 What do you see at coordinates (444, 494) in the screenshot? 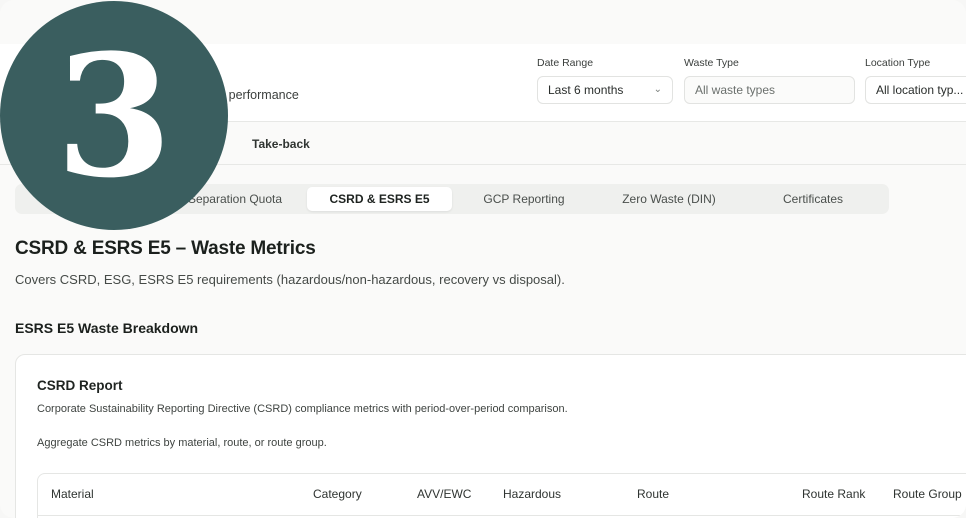
I see `column-header-avv-ewc: AVV/EWC` at bounding box center [444, 494].